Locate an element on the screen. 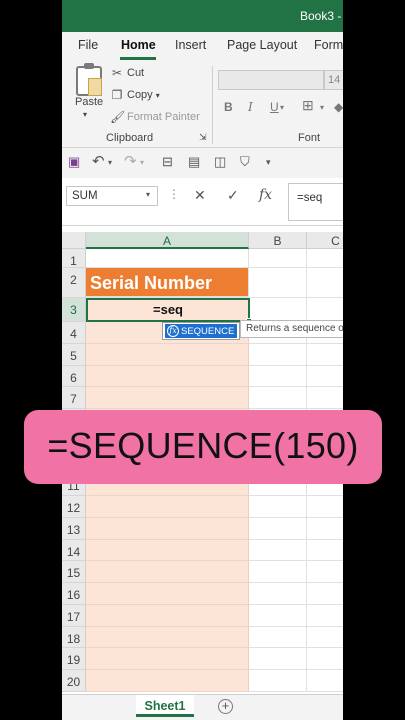 The height and width of the screenshot is (720, 405). tab-page-layout: Page Layout is located at coordinates (262, 45).